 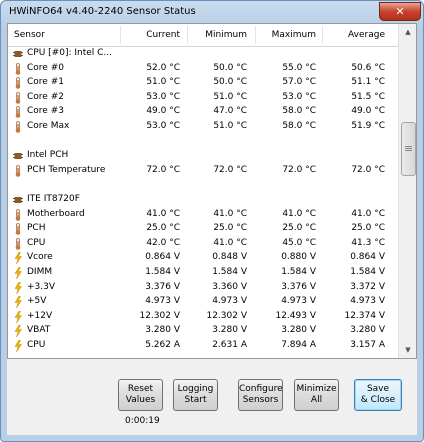 I want to click on sensor-row: PCH 25.0 °C 25.0 °C 25.0 °C 25.0 °C, so click(x=203, y=229).